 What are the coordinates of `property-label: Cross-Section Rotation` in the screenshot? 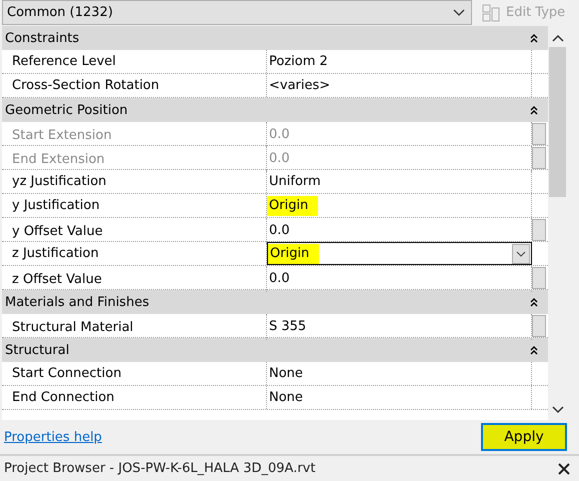 It's located at (134, 85).